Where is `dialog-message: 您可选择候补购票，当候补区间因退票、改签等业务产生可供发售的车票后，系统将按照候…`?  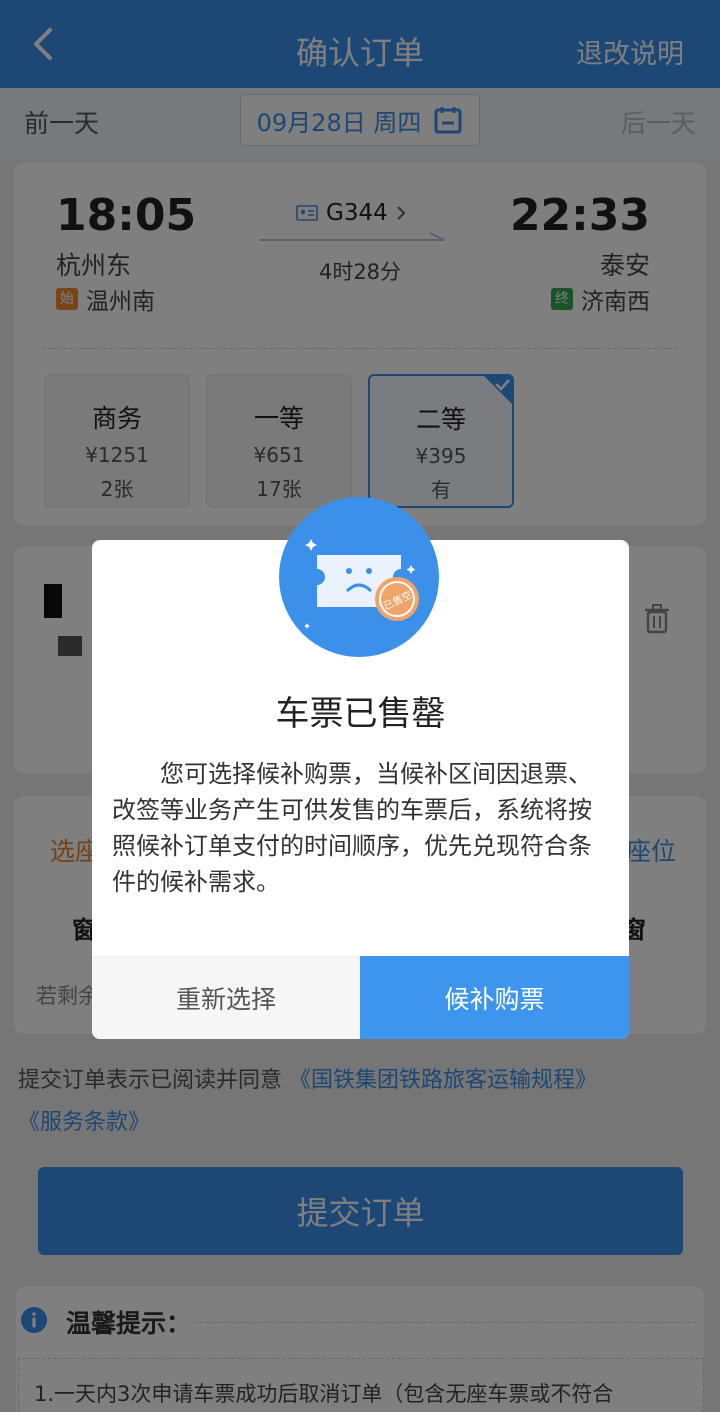
dialog-message: 您可选择候补购票，当候补区间因退票、改签等业务产生可供发售的车票后，系统将按照候… is located at coordinates (352, 828).